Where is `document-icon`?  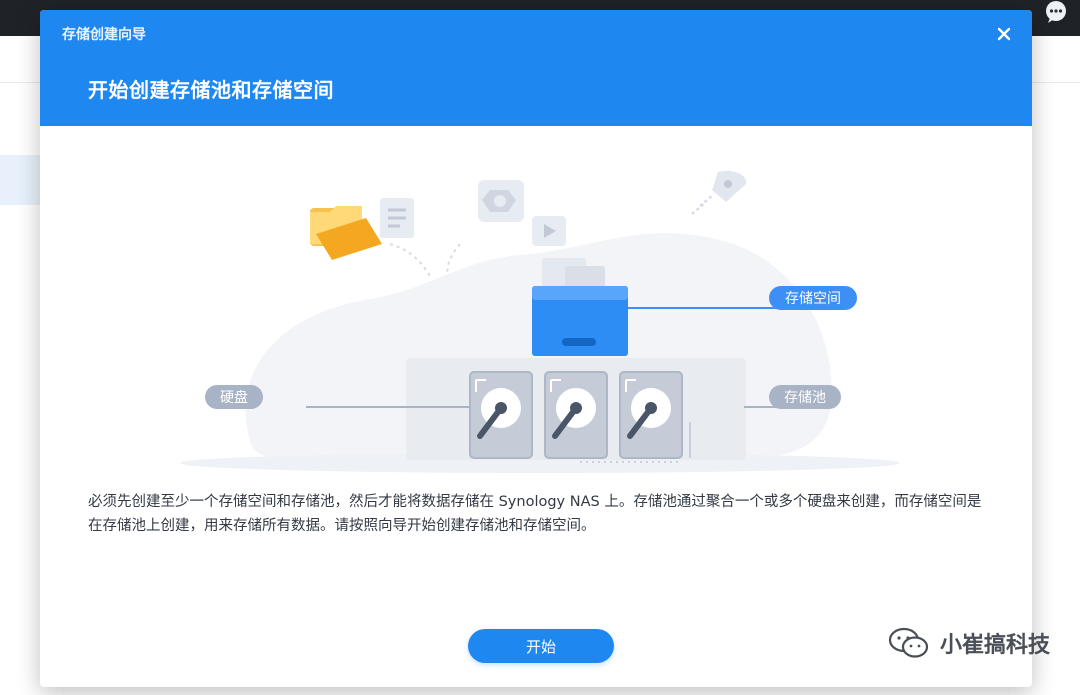 document-icon is located at coordinates (397, 218).